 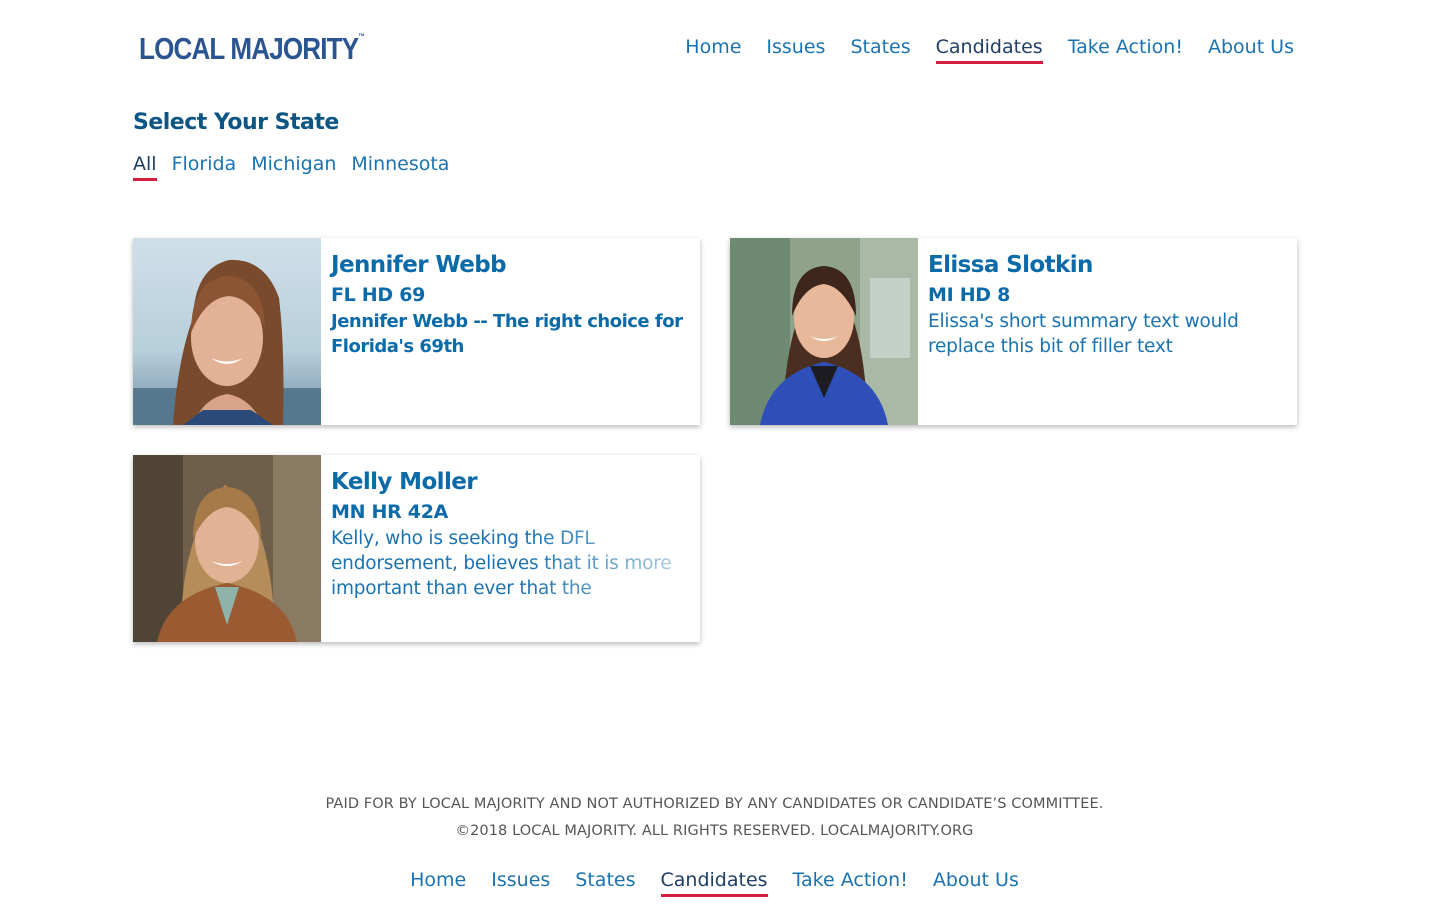 What do you see at coordinates (850, 880) in the screenshot?
I see `footer-nav-take-action: Take Action!` at bounding box center [850, 880].